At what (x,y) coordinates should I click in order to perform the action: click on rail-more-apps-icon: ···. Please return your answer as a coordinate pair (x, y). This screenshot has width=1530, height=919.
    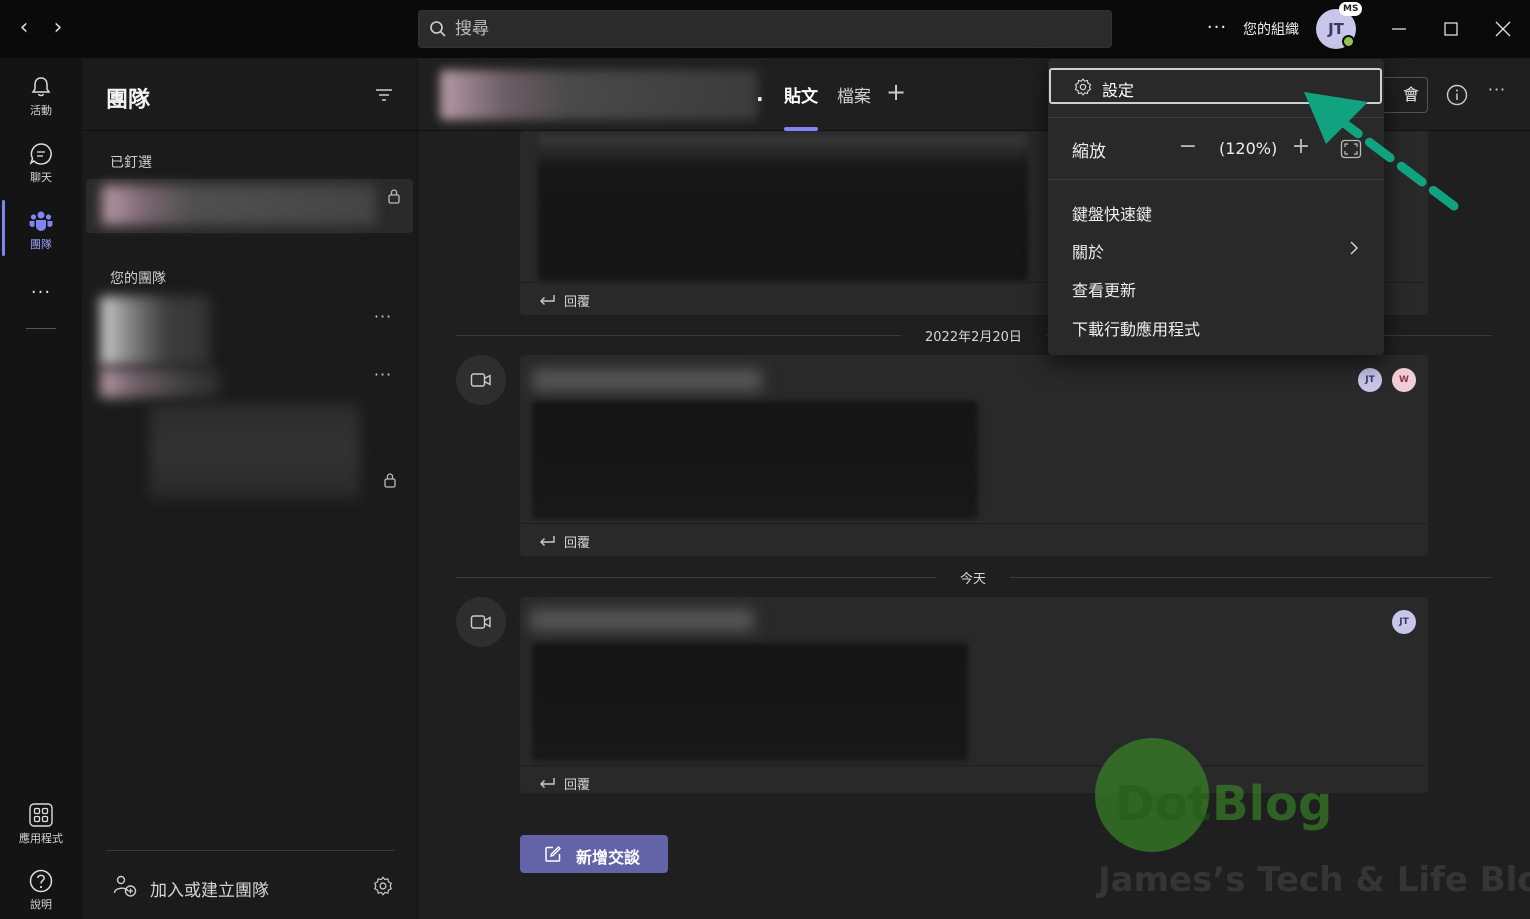
    Looking at the image, I should click on (41, 292).